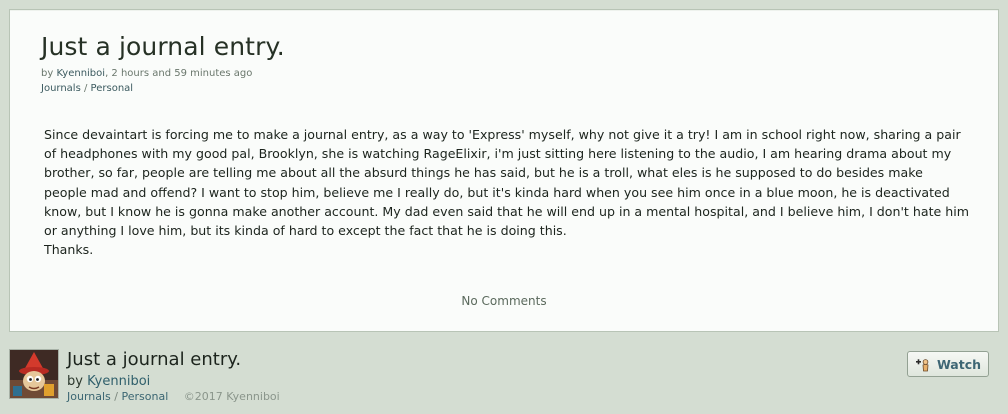  I want to click on comments-label: No Comments, so click(503, 301).